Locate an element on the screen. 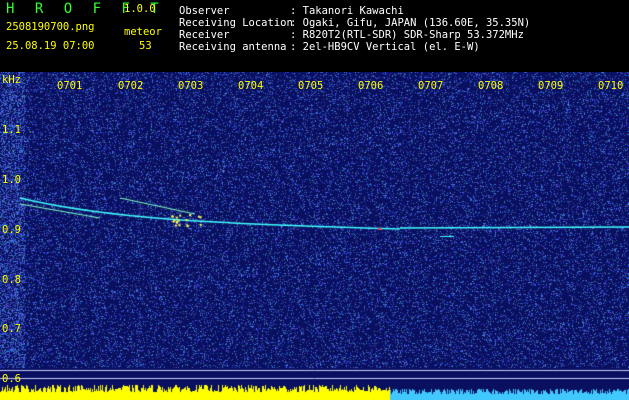  khz-unit-label: kHz is located at coordinates (11, 80).